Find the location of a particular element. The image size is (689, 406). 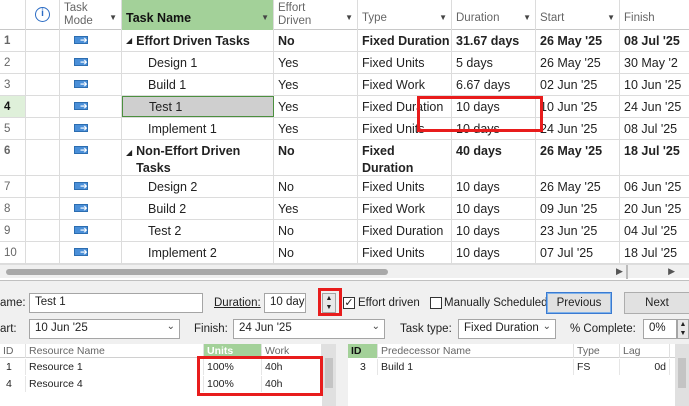

task-type-select: Fixed Duration ⌄ is located at coordinates (507, 329).